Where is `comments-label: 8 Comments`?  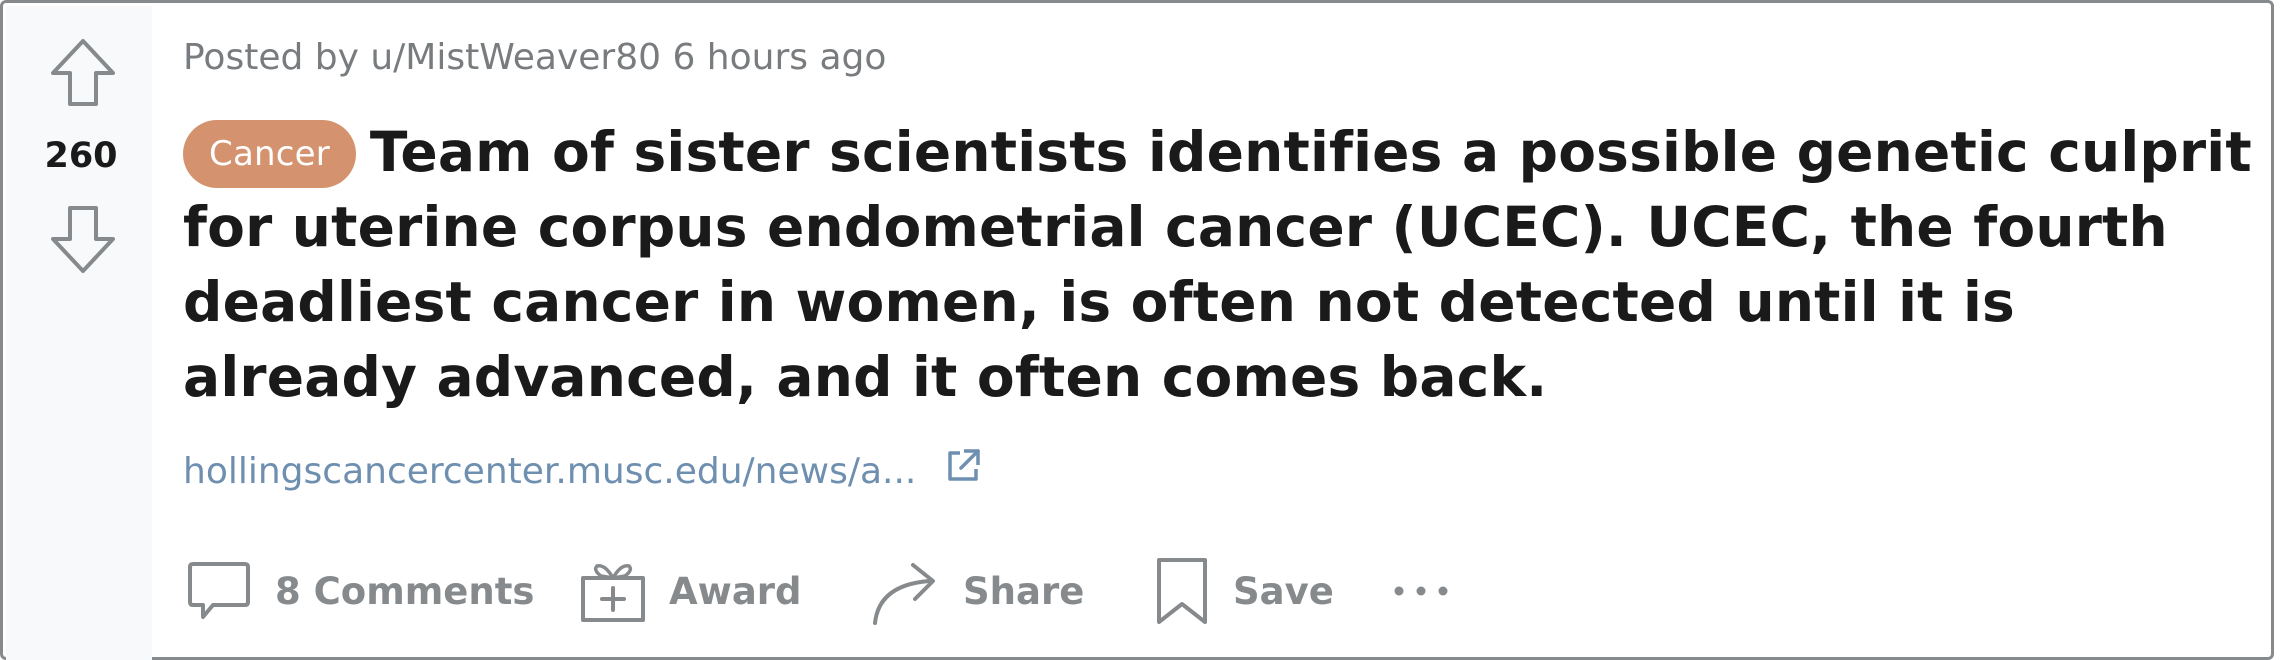 comments-label: 8 Comments is located at coordinates (405, 591).